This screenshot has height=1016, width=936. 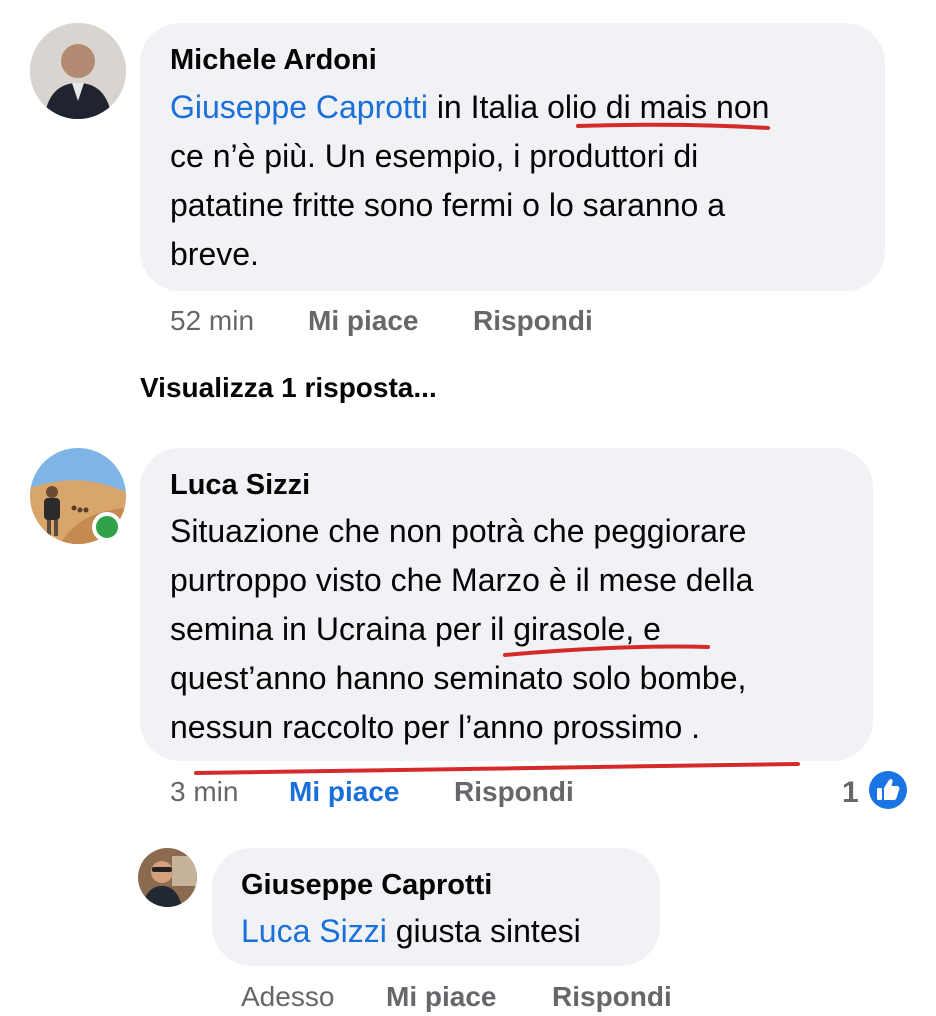 I want to click on avatar-giuseppe-caprotti, so click(x=167, y=877).